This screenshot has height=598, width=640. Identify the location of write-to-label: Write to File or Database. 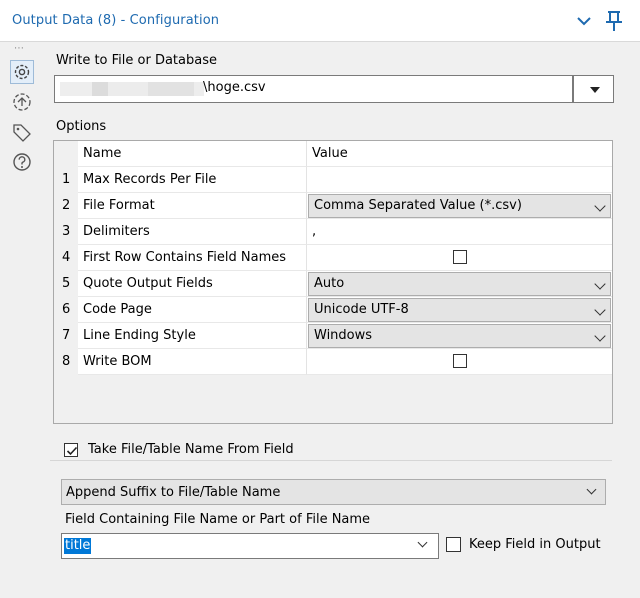
(136, 60).